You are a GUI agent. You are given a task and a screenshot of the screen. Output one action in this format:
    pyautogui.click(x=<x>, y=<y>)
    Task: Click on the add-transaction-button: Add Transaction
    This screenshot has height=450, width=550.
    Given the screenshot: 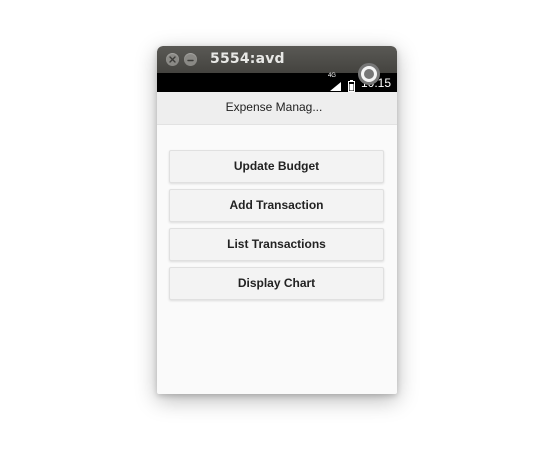 What is the action you would take?
    pyautogui.click(x=276, y=205)
    